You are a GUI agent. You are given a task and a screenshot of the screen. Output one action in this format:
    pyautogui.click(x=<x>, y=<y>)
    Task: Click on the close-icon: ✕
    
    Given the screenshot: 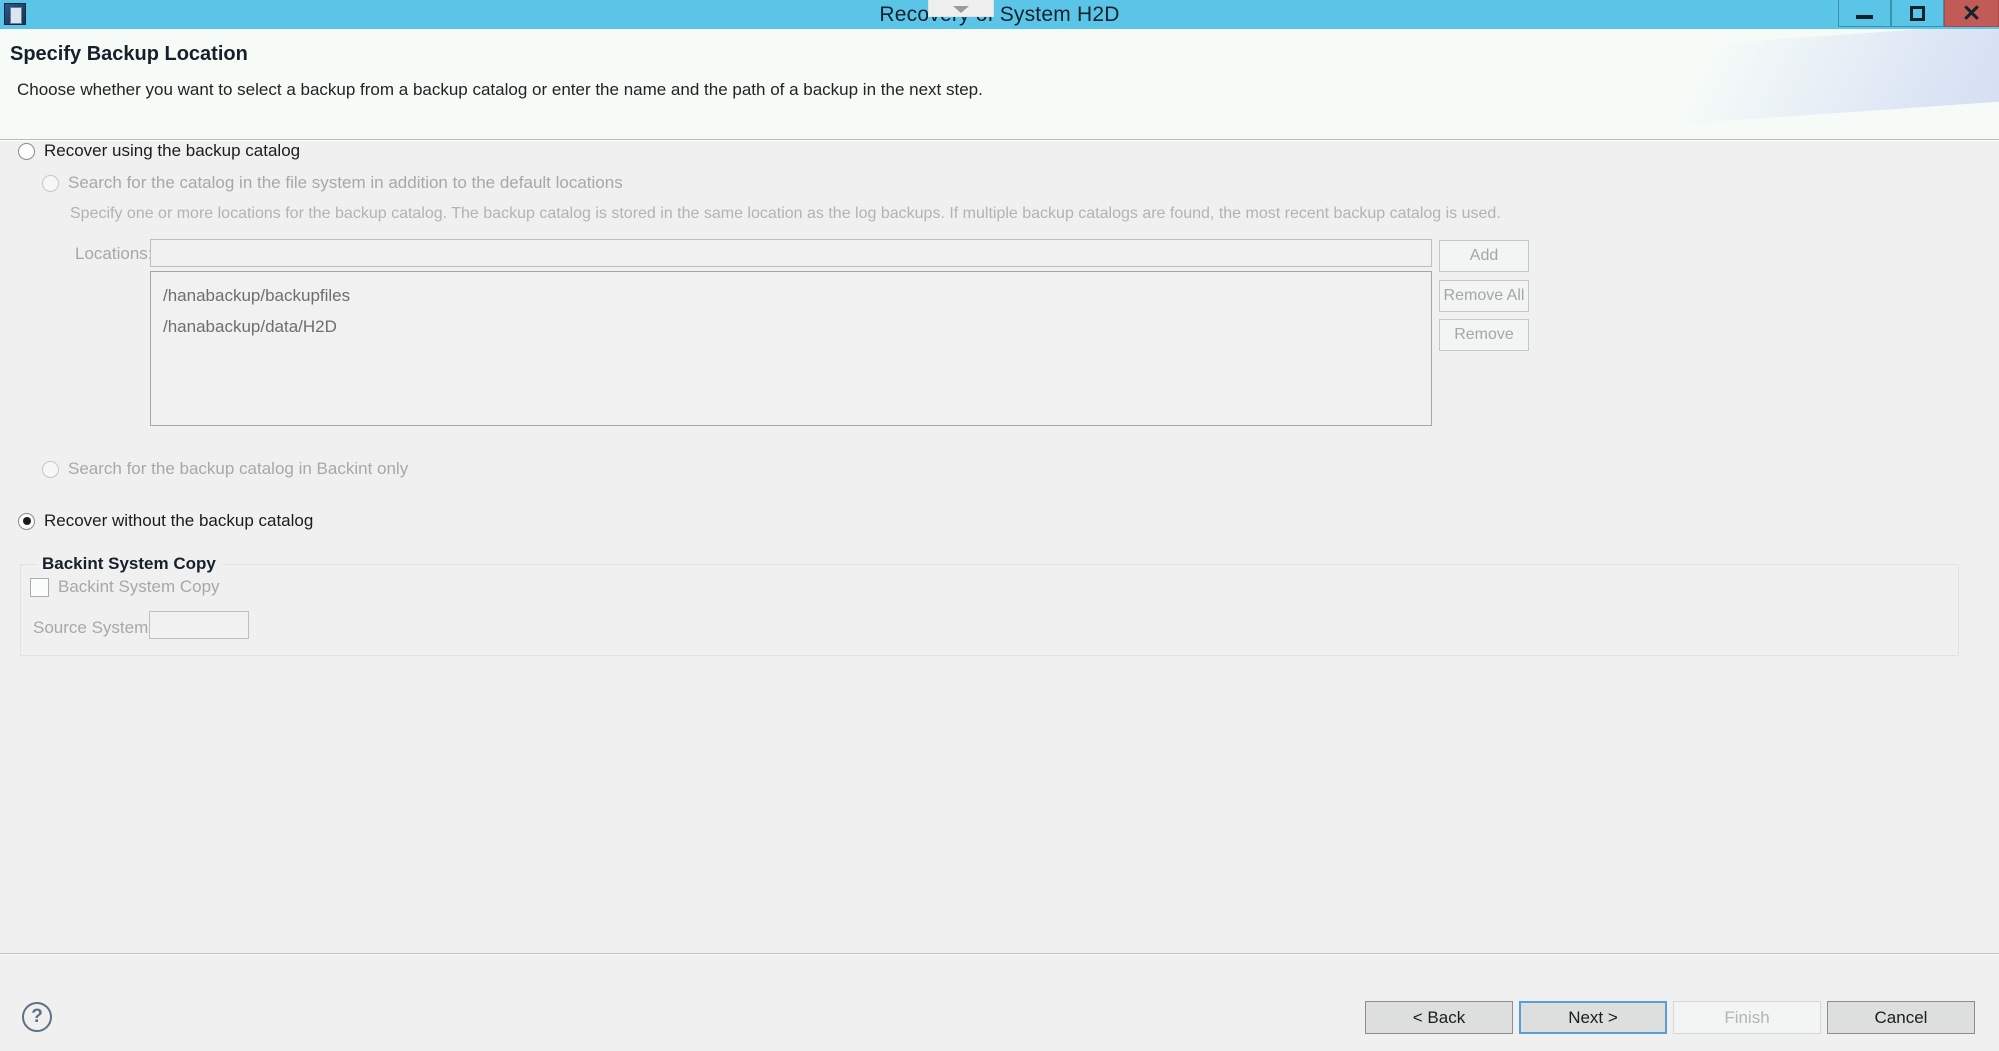 What is the action you would take?
    pyautogui.click(x=1971, y=13)
    